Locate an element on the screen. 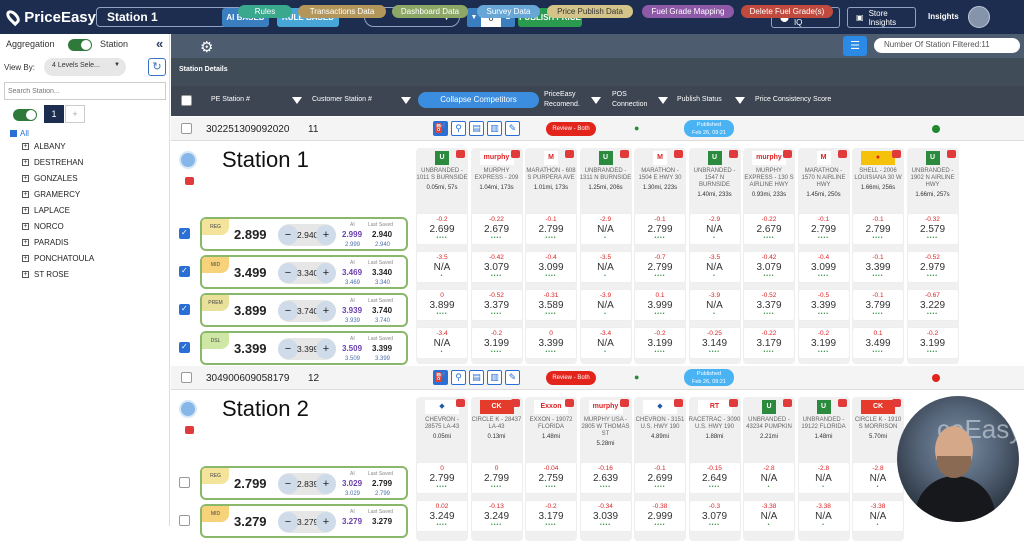 Image resolution: width=1024 pixels, height=541 pixels. stepper-value: 3.399 is located at coordinates (307, 349).